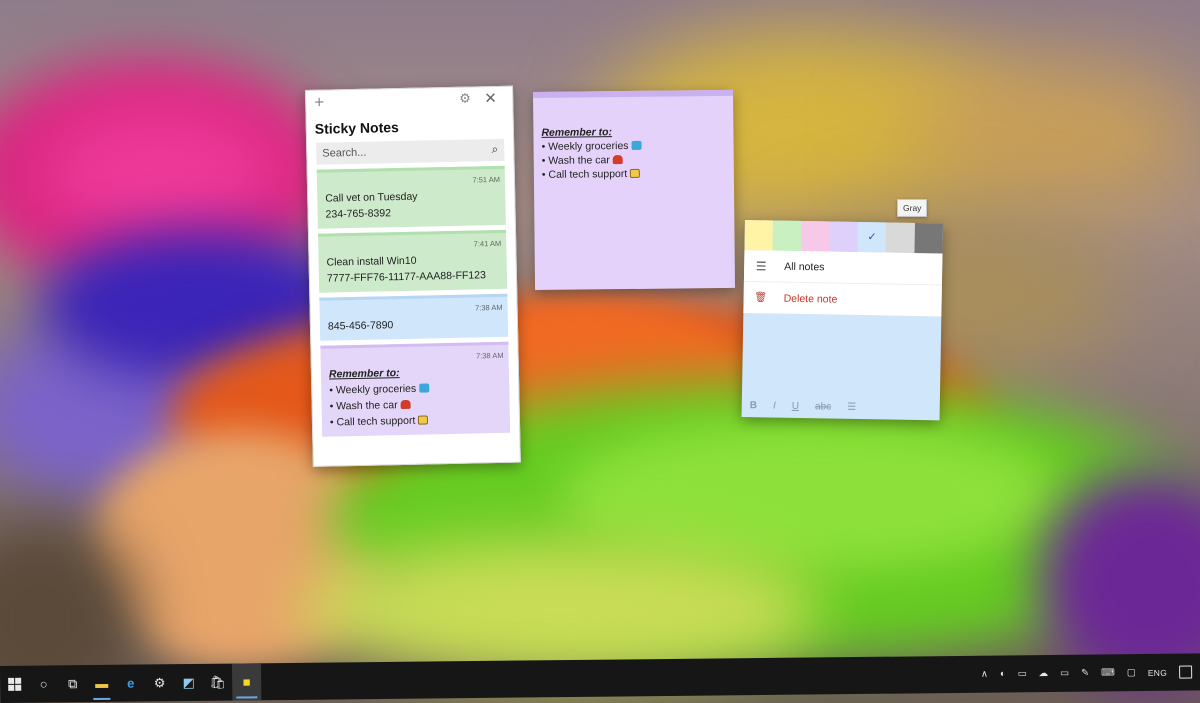 This screenshot has height=703, width=1200. What do you see at coordinates (1157, 672) in the screenshot?
I see `language-indicator: ENG` at bounding box center [1157, 672].